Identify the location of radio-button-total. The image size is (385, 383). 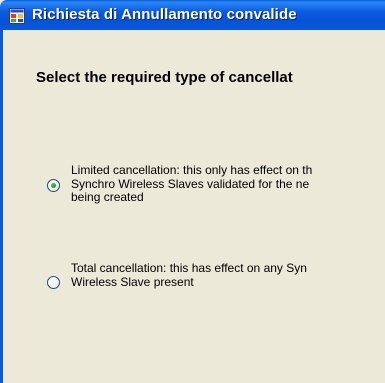
(53, 282).